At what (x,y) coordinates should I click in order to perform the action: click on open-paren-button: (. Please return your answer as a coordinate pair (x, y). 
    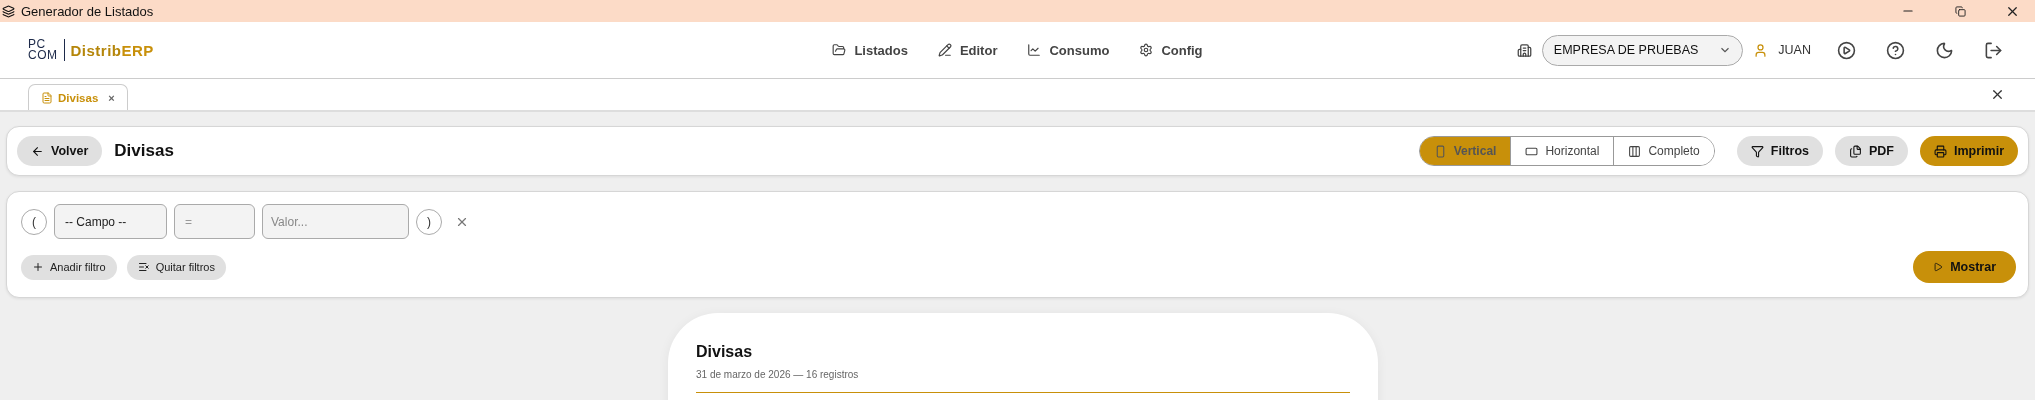
    Looking at the image, I should click on (34, 221).